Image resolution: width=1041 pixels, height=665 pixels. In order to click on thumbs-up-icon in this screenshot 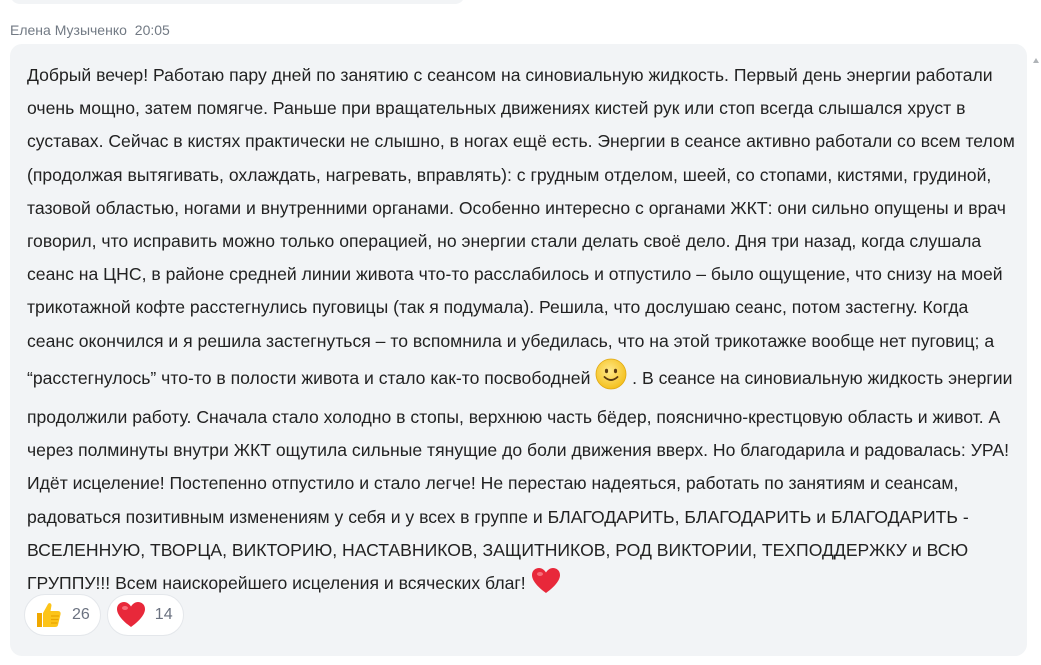, I will do `click(48, 615)`.